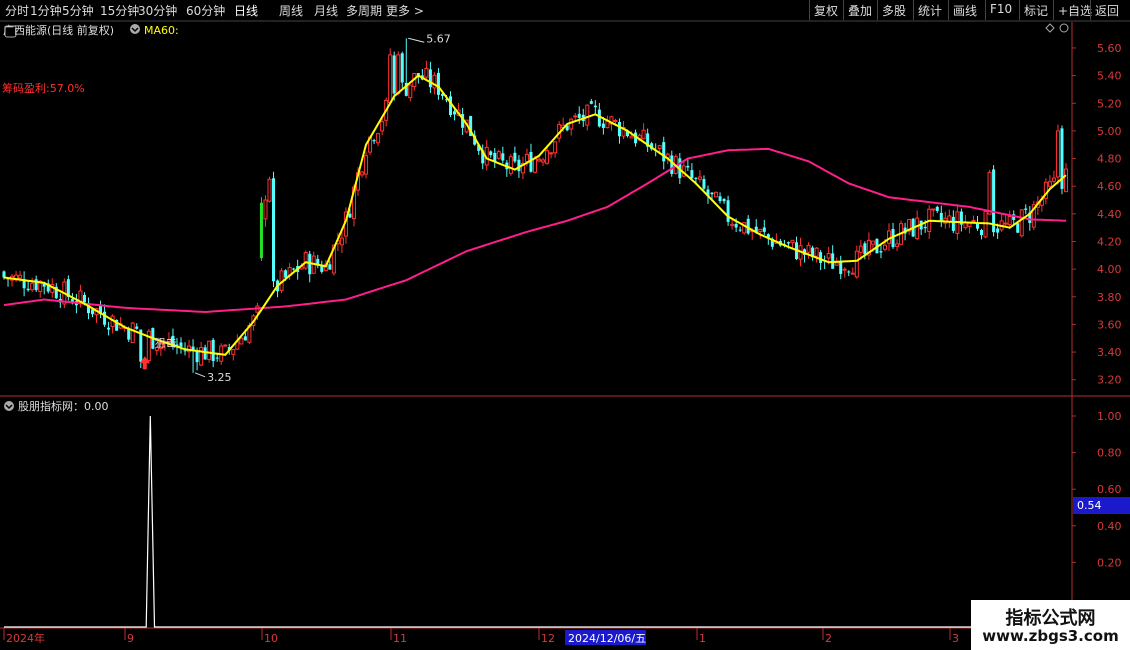 The height and width of the screenshot is (650, 1130). What do you see at coordinates (1089, 505) in the screenshot?
I see `cursor-value: 0.54` at bounding box center [1089, 505].